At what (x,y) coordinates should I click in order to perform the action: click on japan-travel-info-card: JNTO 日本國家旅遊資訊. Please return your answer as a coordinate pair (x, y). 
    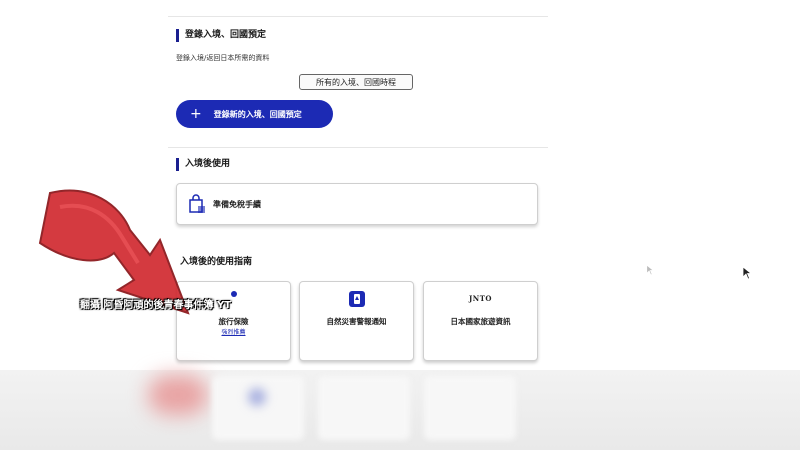
    Looking at the image, I should click on (480, 321).